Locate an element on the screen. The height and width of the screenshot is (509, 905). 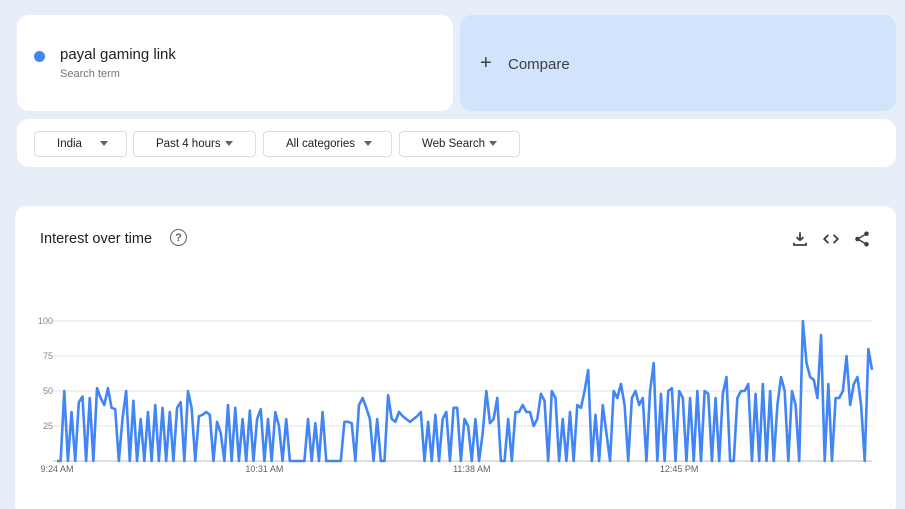
y-tick-label: 25 is located at coordinates (48, 426).